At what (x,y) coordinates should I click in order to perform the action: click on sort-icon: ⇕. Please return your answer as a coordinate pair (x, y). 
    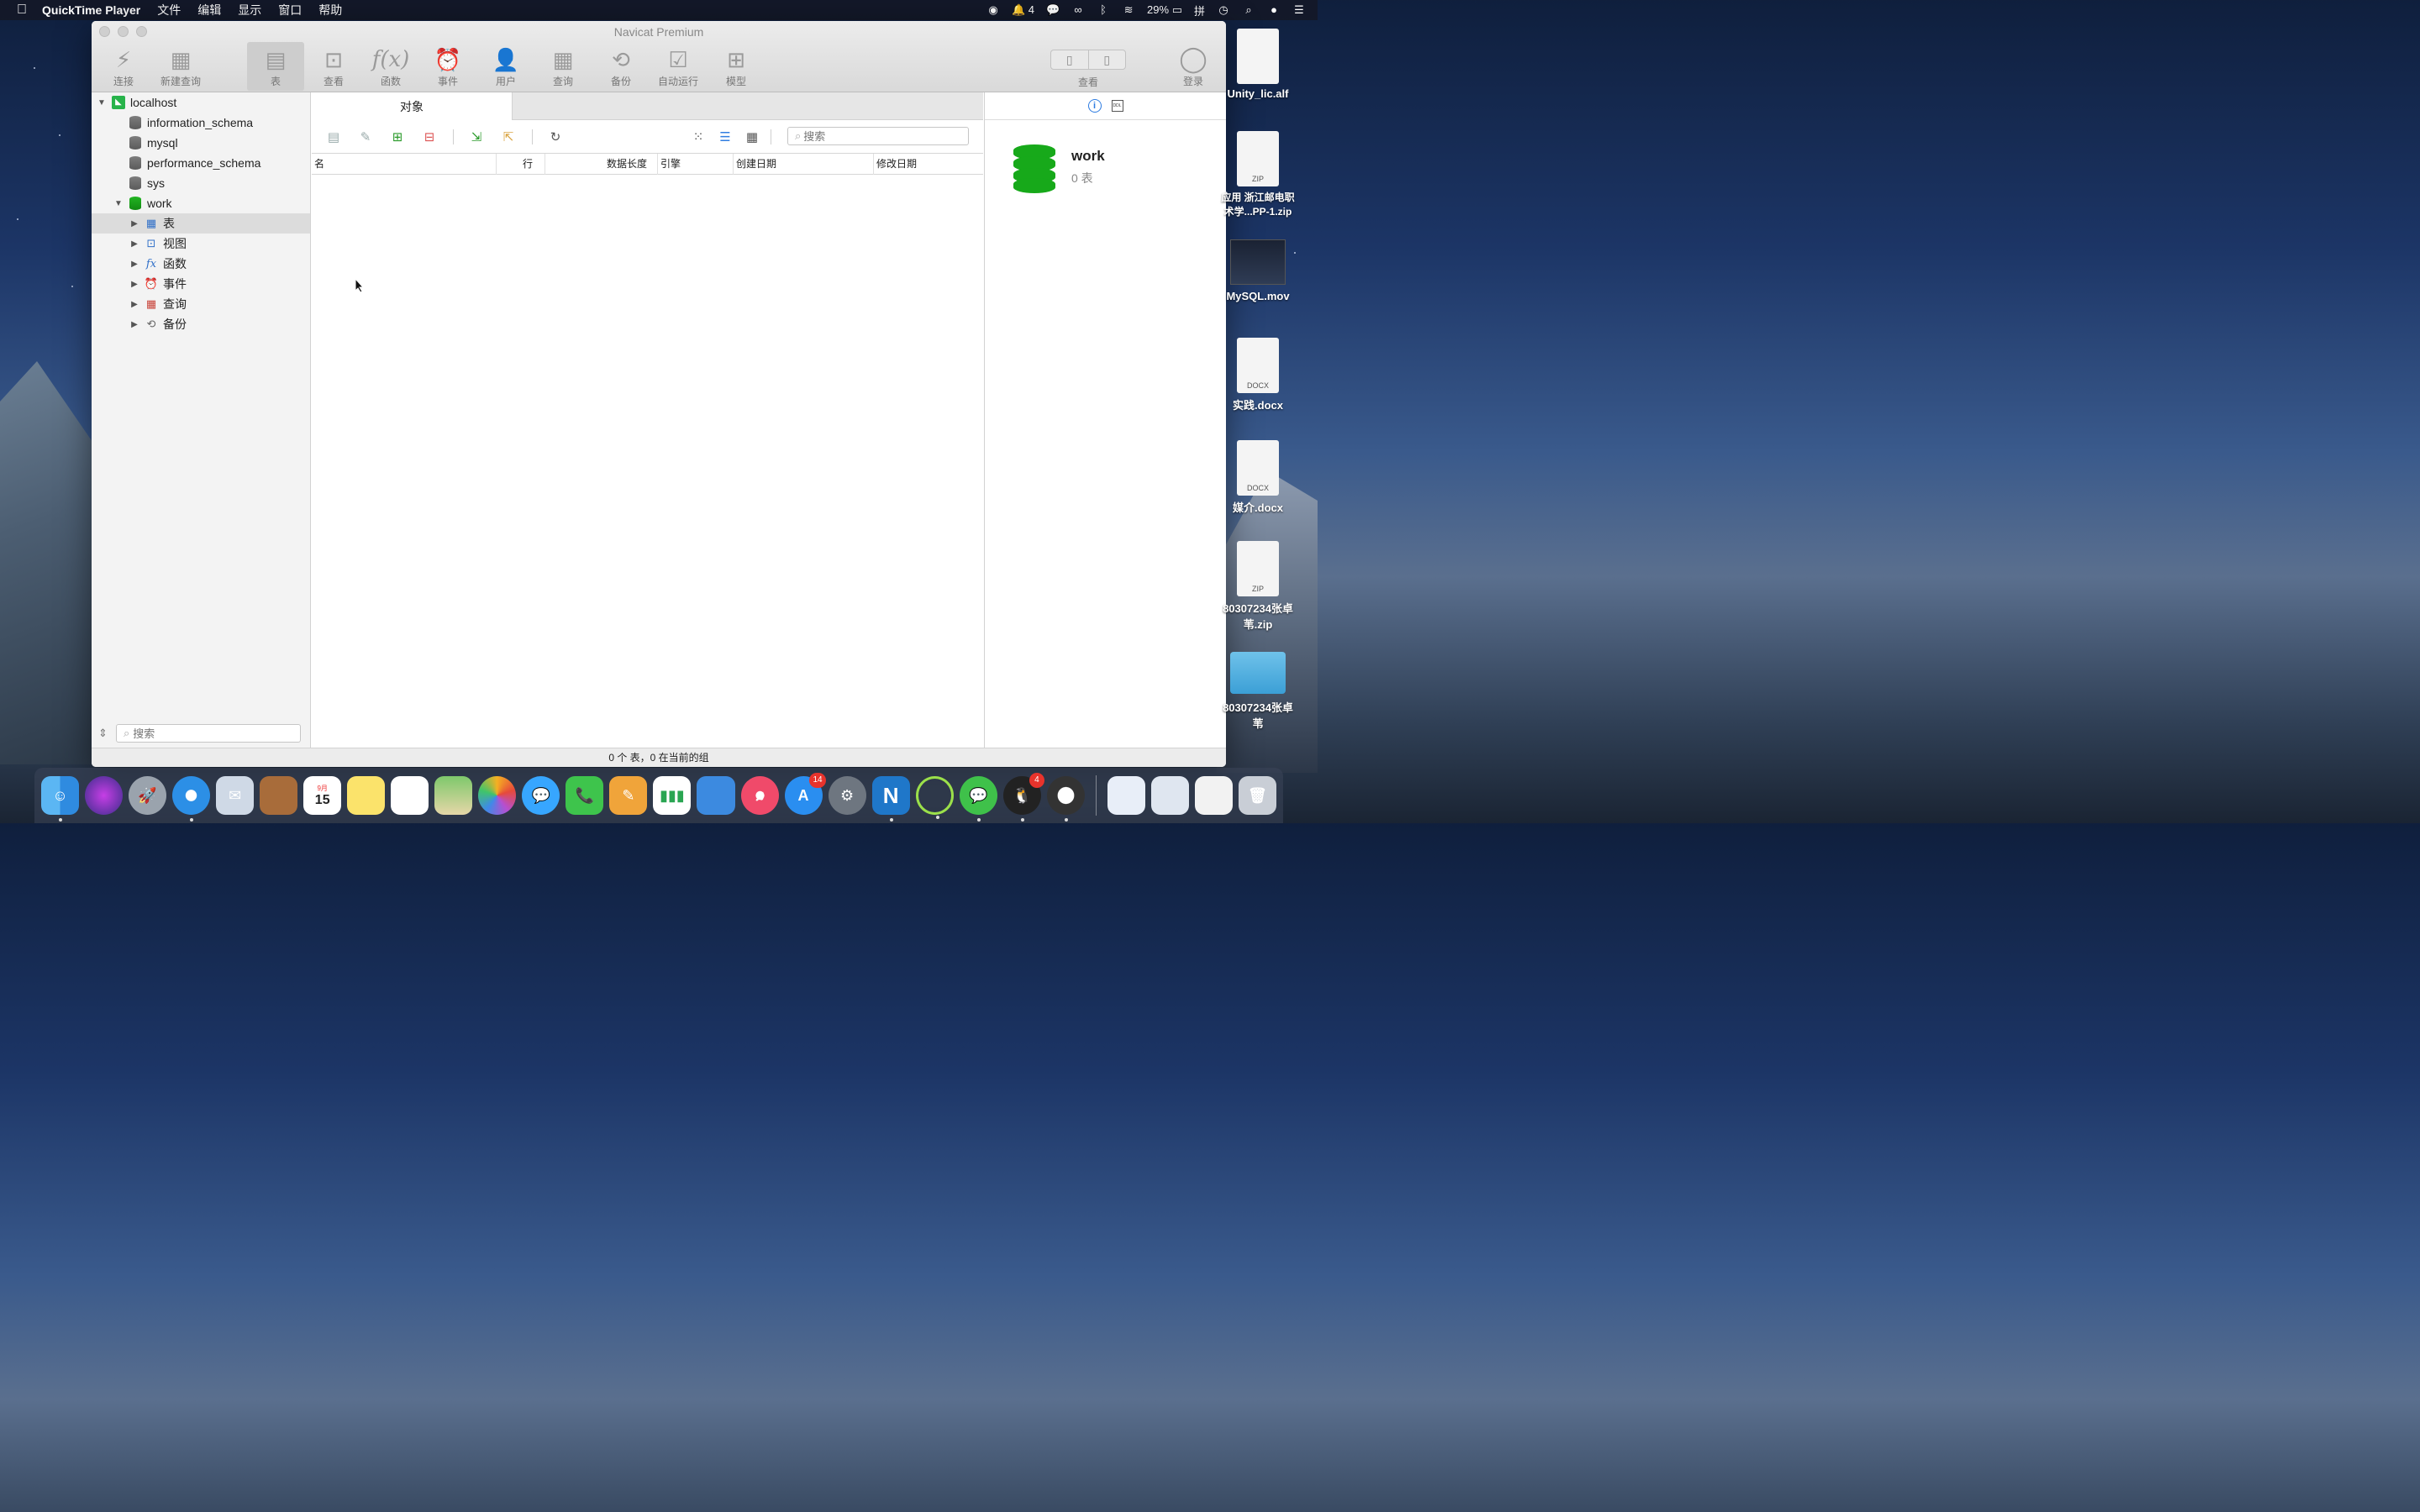
    Looking at the image, I should click on (103, 733).